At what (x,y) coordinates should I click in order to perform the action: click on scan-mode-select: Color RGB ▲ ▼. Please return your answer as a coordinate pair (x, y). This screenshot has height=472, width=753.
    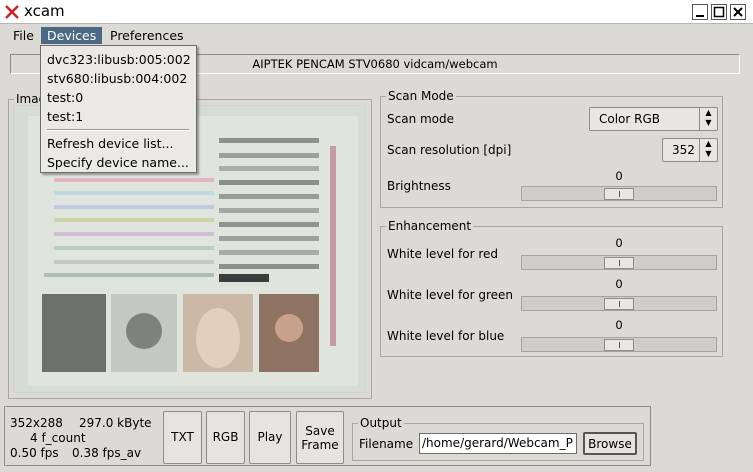
    Looking at the image, I should click on (653, 119).